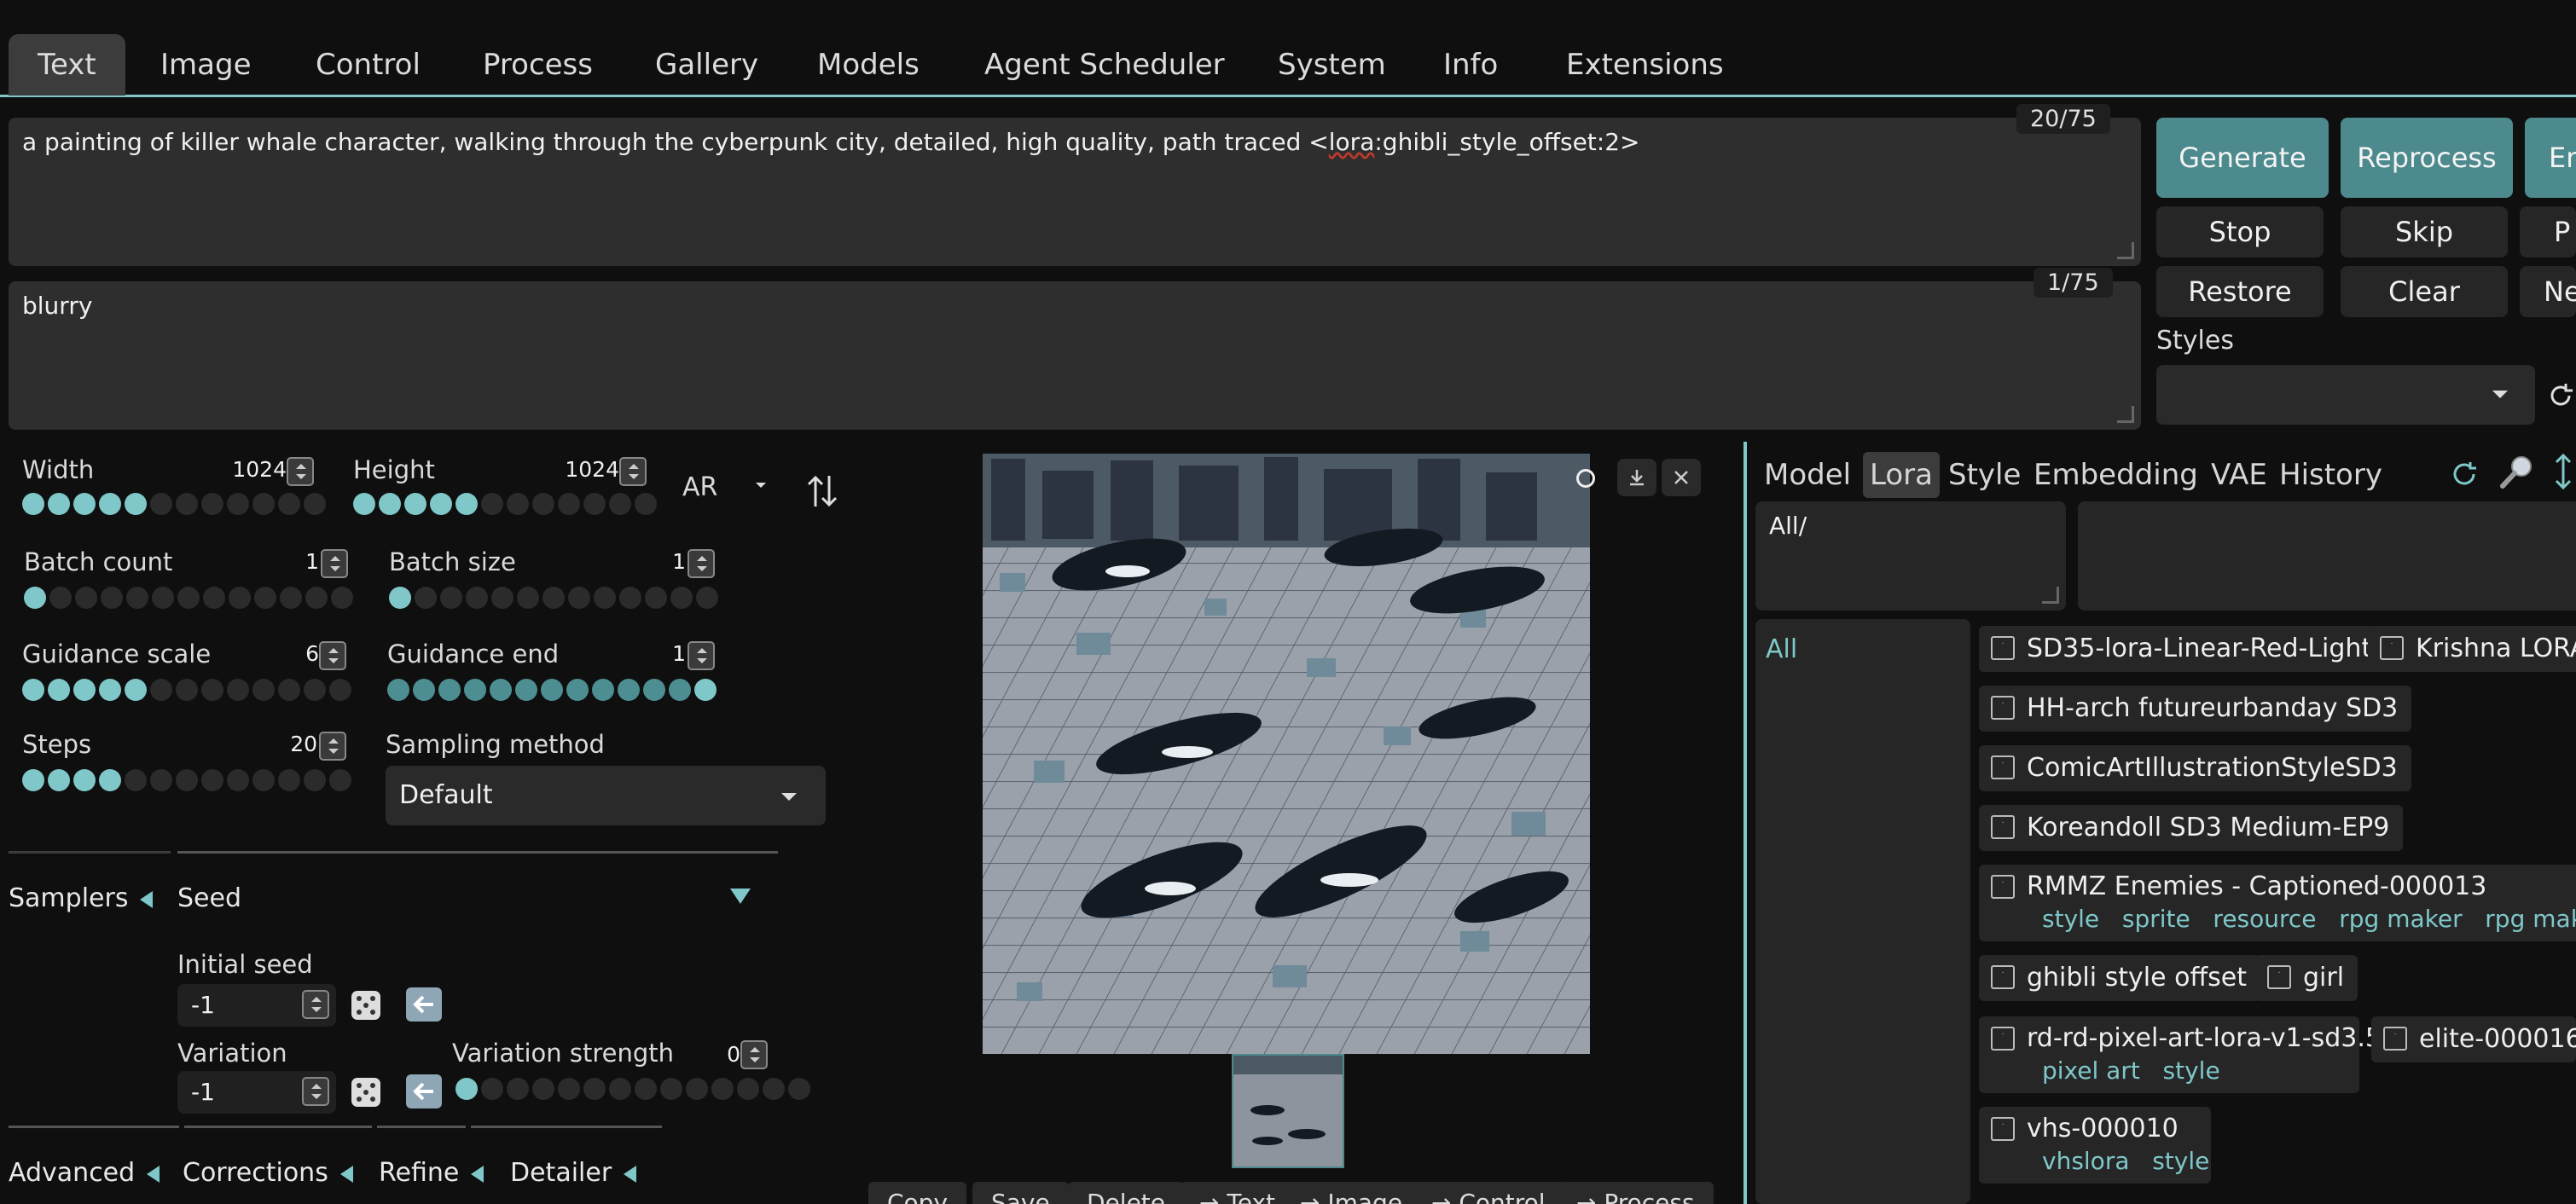 The image size is (2576, 1204). What do you see at coordinates (294, 561) in the screenshot?
I see `batch-count-value: 1` at bounding box center [294, 561].